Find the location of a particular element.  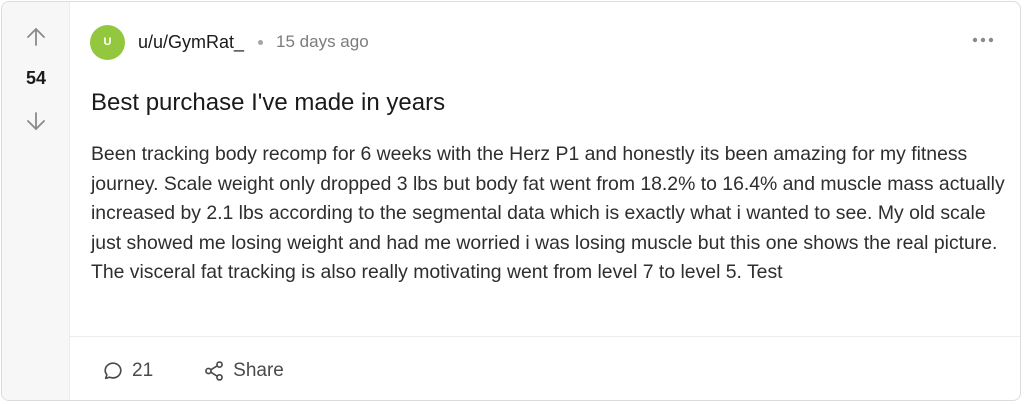

share-button: Share is located at coordinates (243, 371).